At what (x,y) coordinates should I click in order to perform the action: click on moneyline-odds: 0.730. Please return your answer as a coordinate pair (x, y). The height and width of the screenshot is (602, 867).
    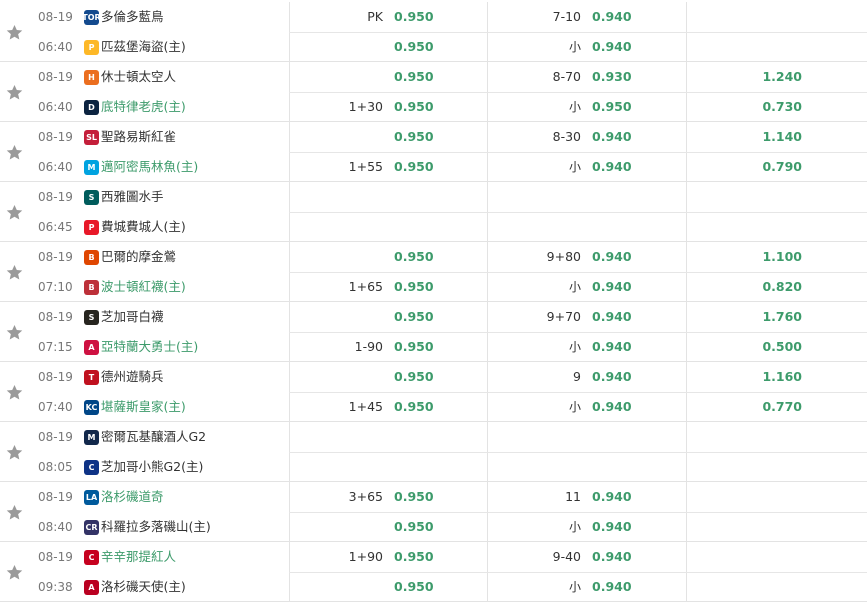
    Looking at the image, I should click on (782, 107).